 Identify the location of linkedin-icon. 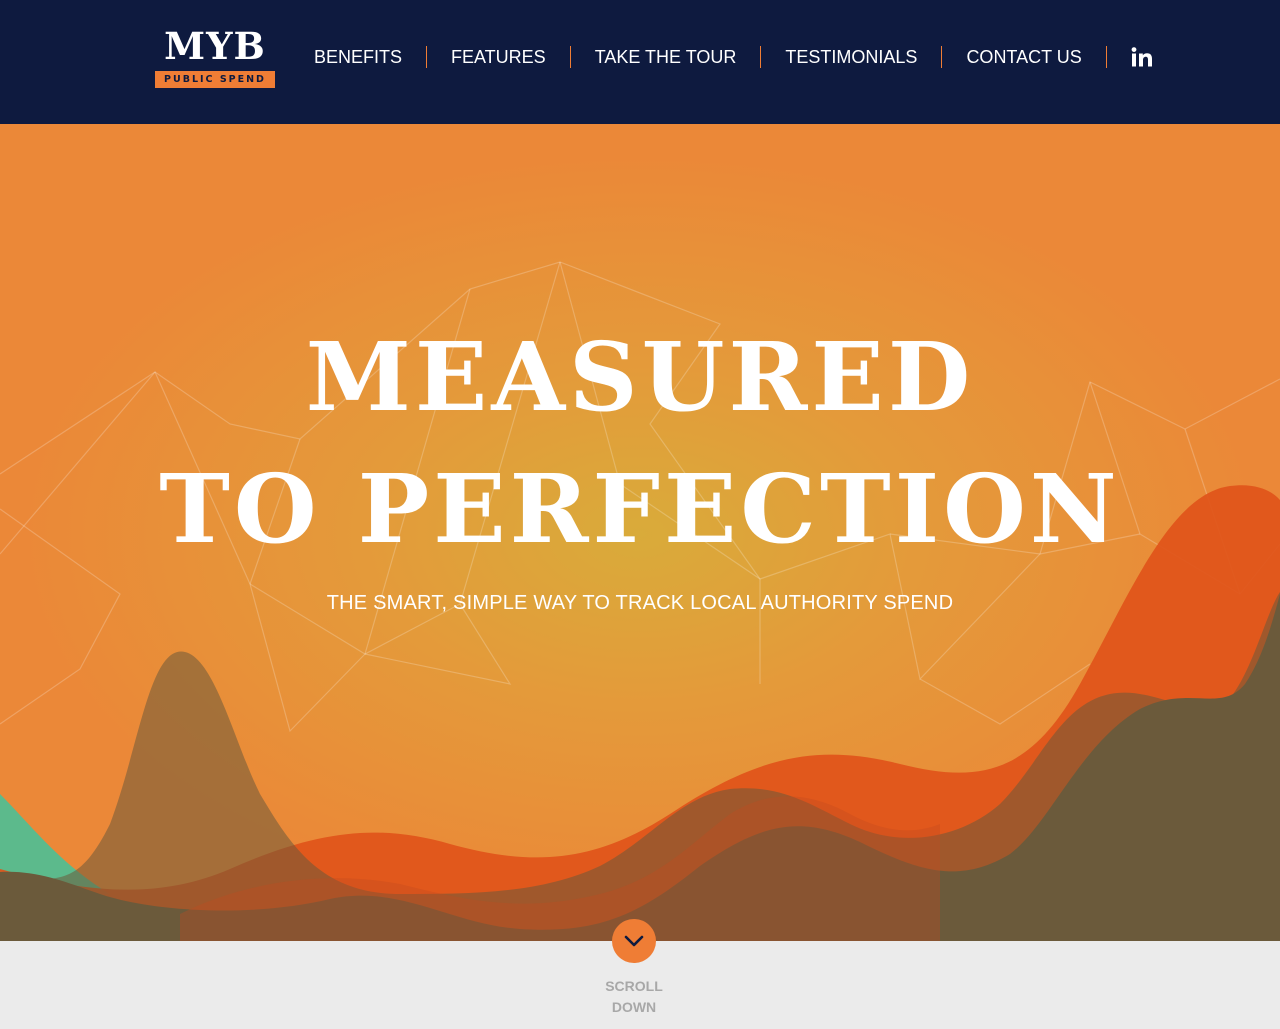
(1141, 57).